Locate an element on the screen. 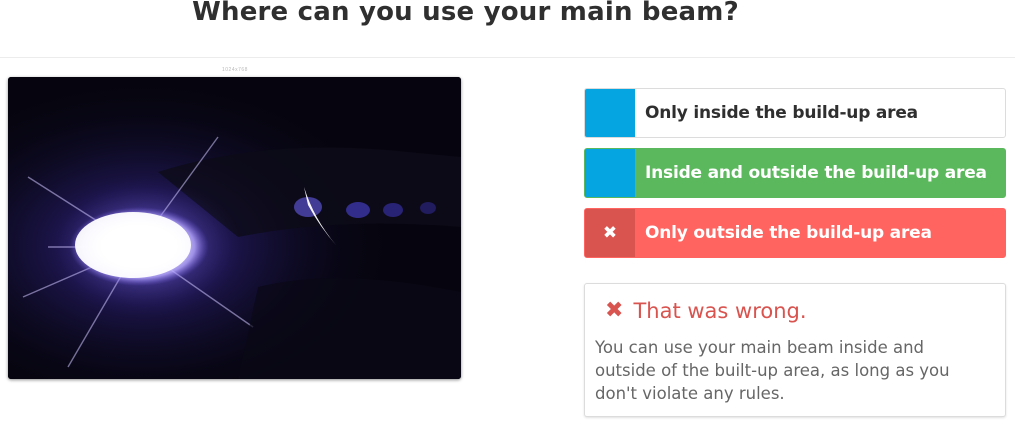  feedback-heading-row: ✖ That was wrong. is located at coordinates (706, 310).